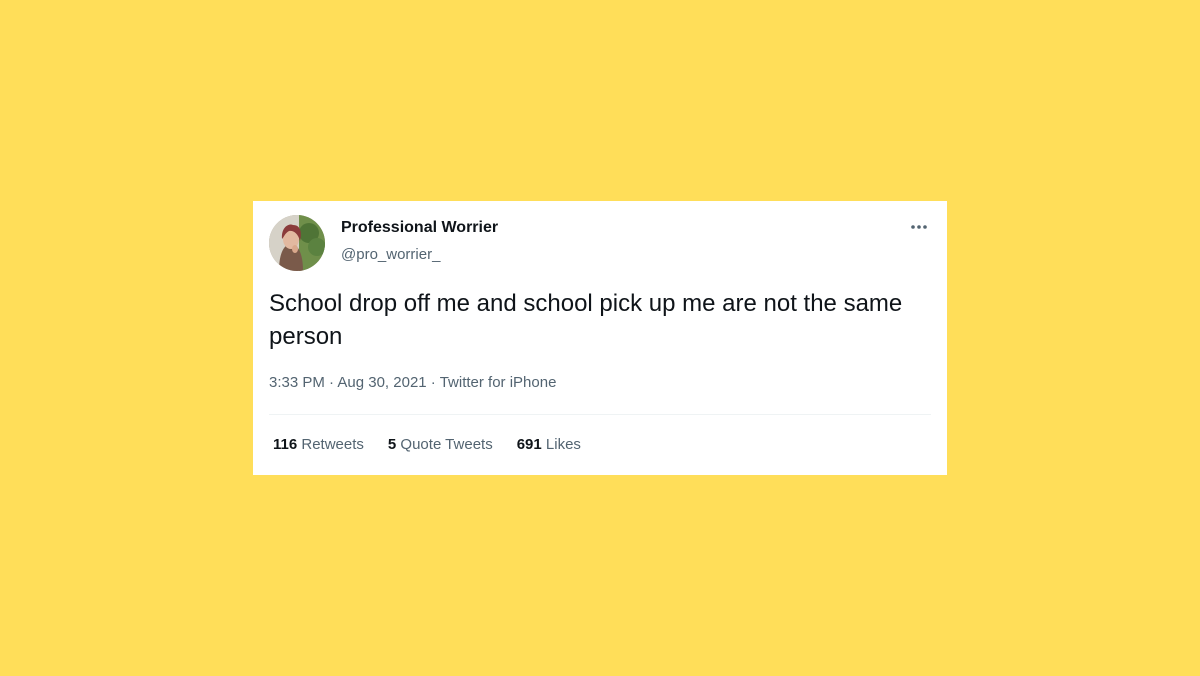 The image size is (1200, 676). What do you see at coordinates (600, 414) in the screenshot?
I see `divider` at bounding box center [600, 414].